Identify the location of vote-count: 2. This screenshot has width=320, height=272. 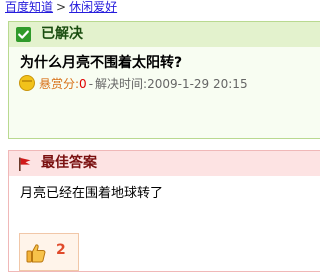
(61, 250).